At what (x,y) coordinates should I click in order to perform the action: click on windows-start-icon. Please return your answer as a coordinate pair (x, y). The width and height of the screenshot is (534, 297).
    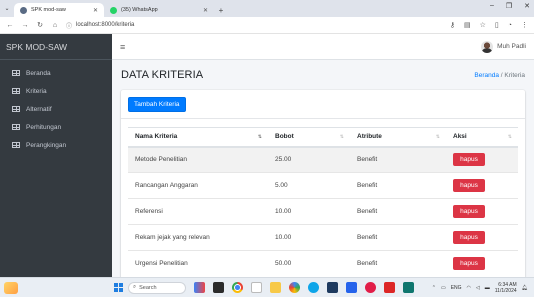
    Looking at the image, I should click on (118, 287).